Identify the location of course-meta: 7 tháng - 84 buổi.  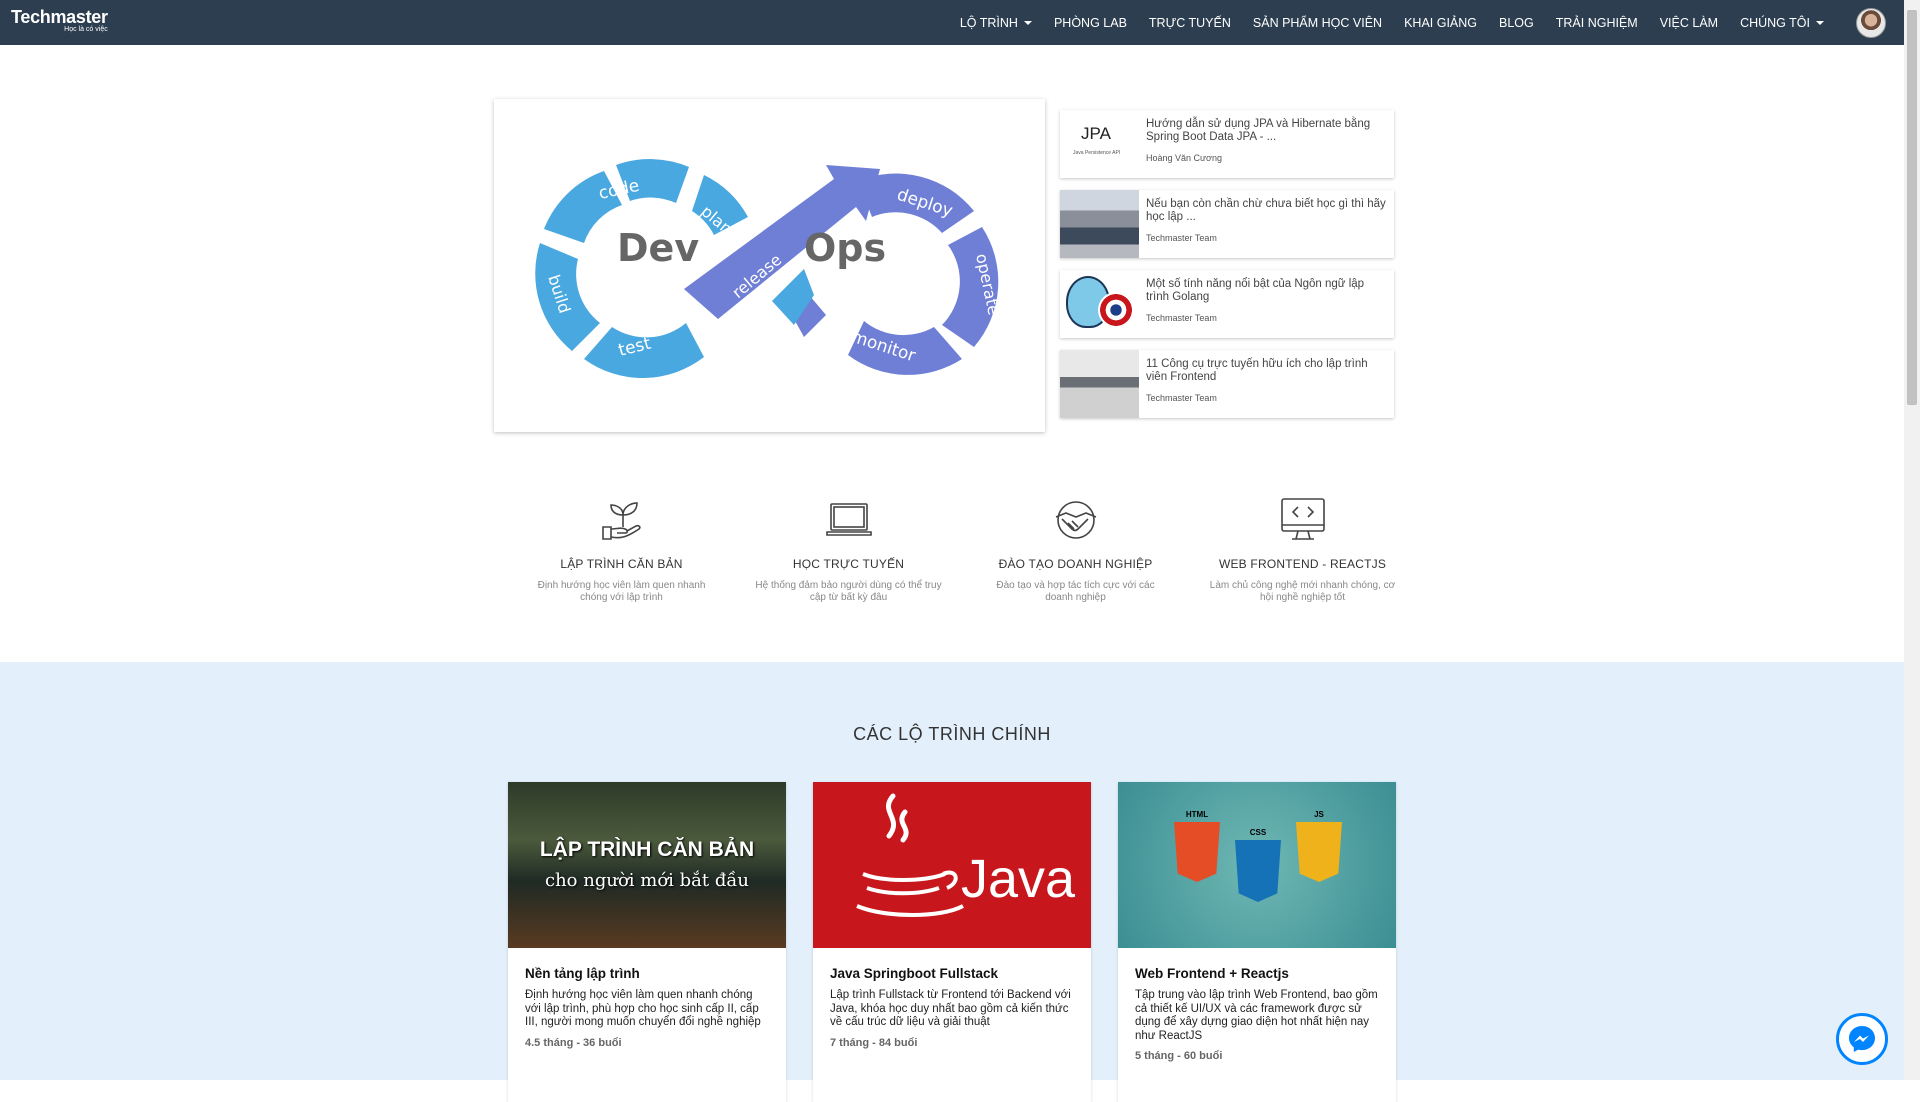
(874, 1042).